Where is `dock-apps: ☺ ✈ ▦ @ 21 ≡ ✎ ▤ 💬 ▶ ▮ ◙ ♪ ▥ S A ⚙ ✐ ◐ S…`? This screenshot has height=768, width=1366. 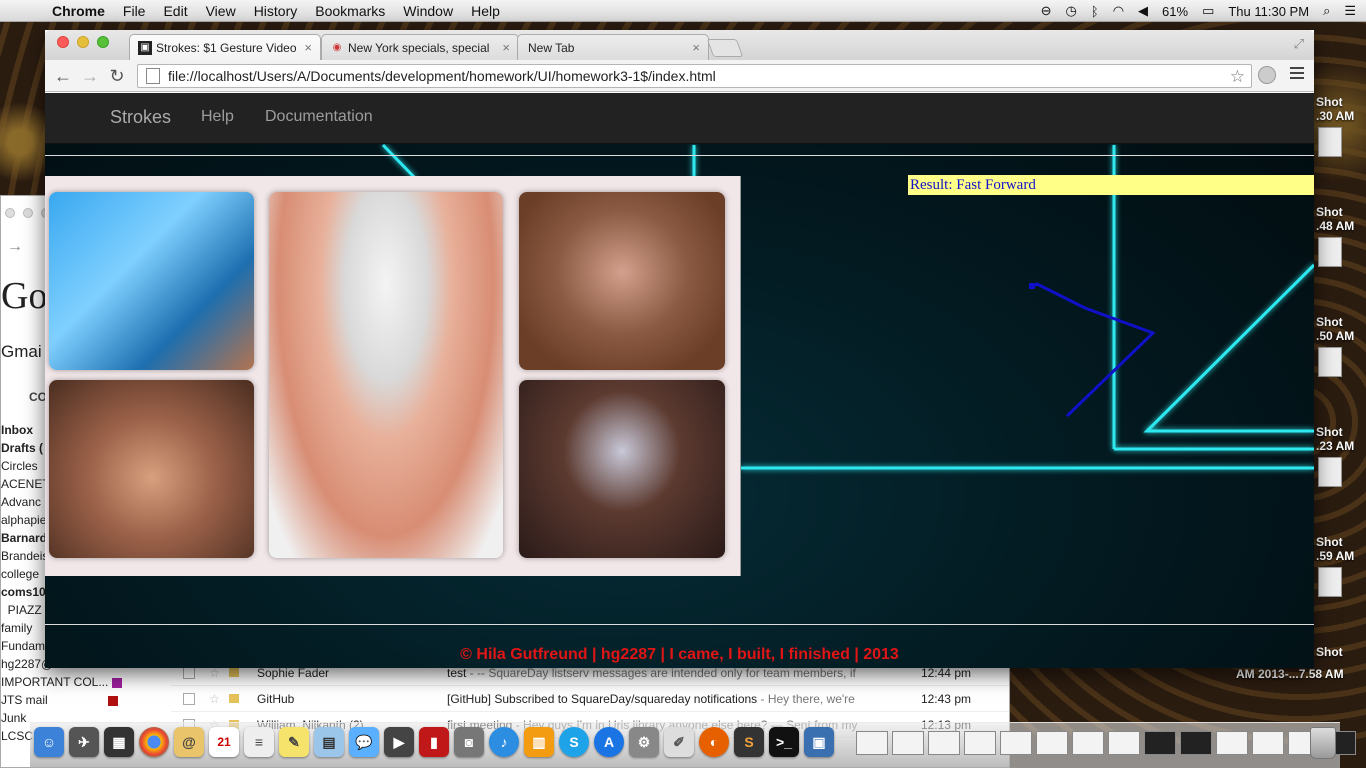
dock-apps: ☺ ✈ ▦ @ 21 ≡ ✎ ▤ 💬 ▶ ▮ ◙ ♪ ▥ S A ⚙ ✐ ◐ S… is located at coordinates (434, 742).